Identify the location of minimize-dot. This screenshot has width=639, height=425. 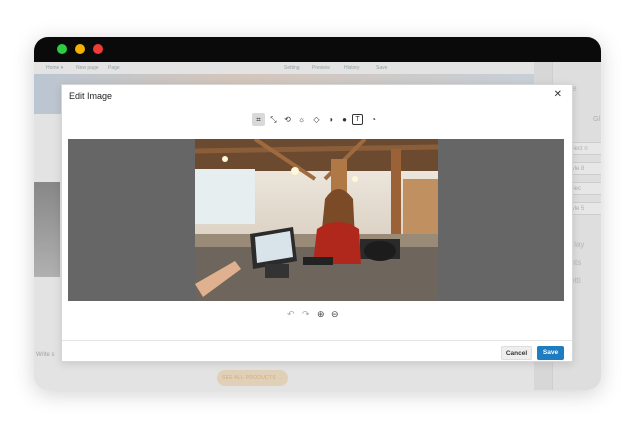
(80, 49).